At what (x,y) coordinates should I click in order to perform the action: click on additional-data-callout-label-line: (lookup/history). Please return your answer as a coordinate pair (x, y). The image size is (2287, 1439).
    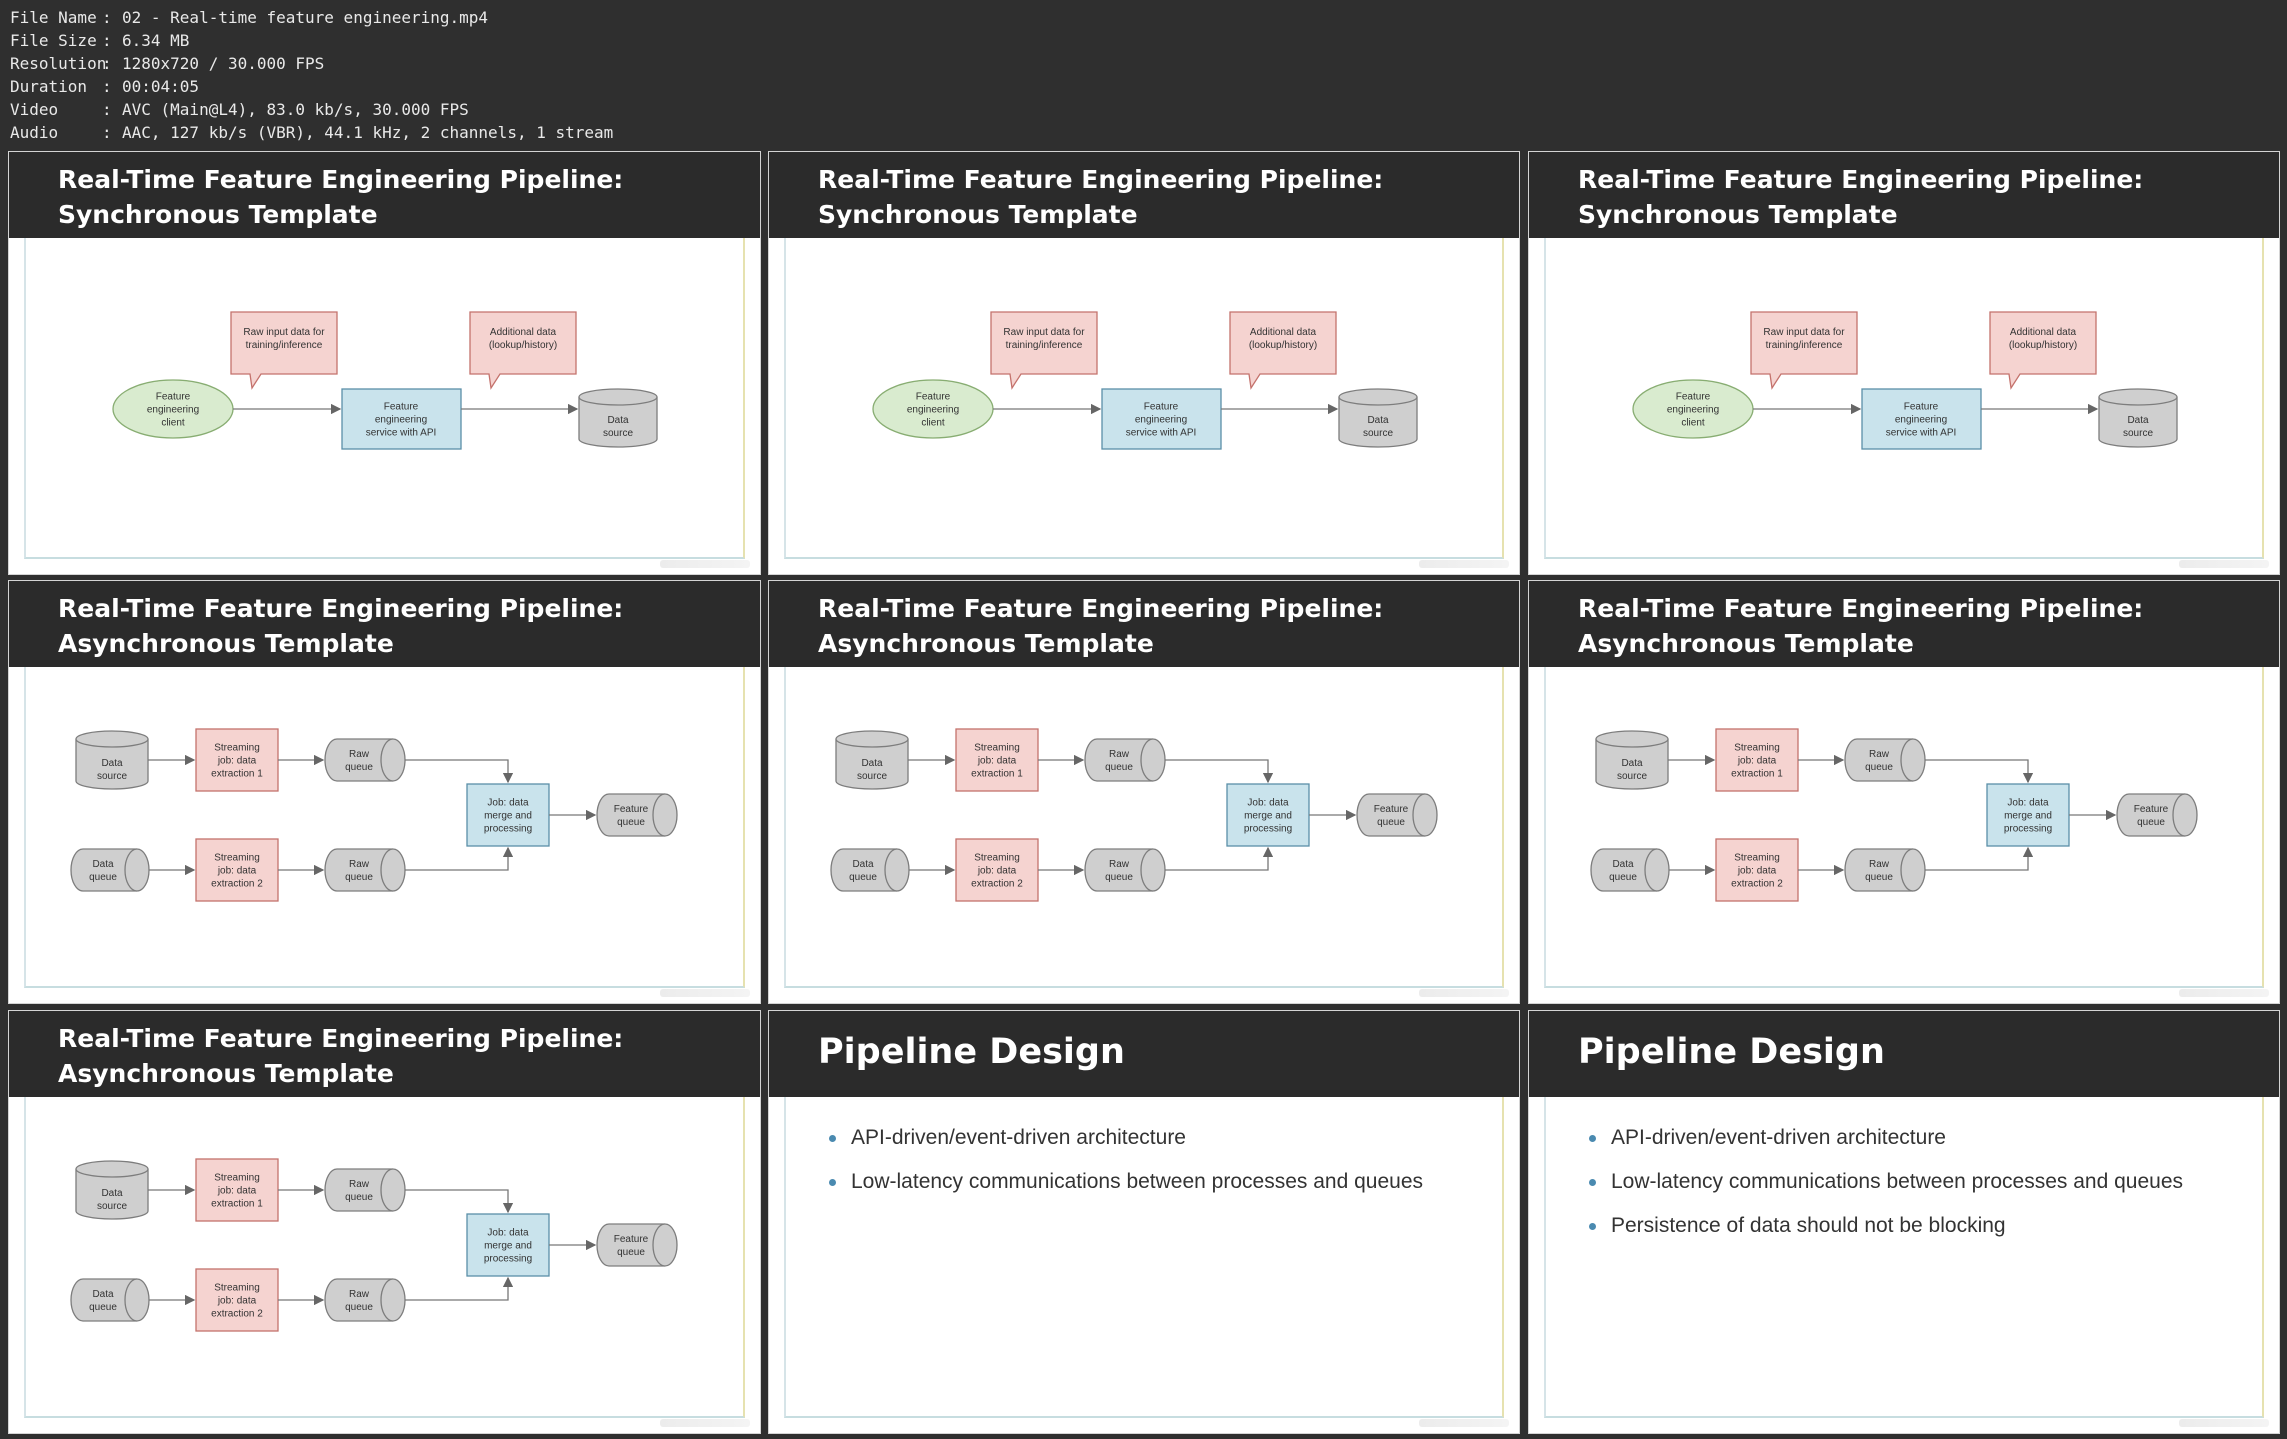
    Looking at the image, I should click on (2043, 345).